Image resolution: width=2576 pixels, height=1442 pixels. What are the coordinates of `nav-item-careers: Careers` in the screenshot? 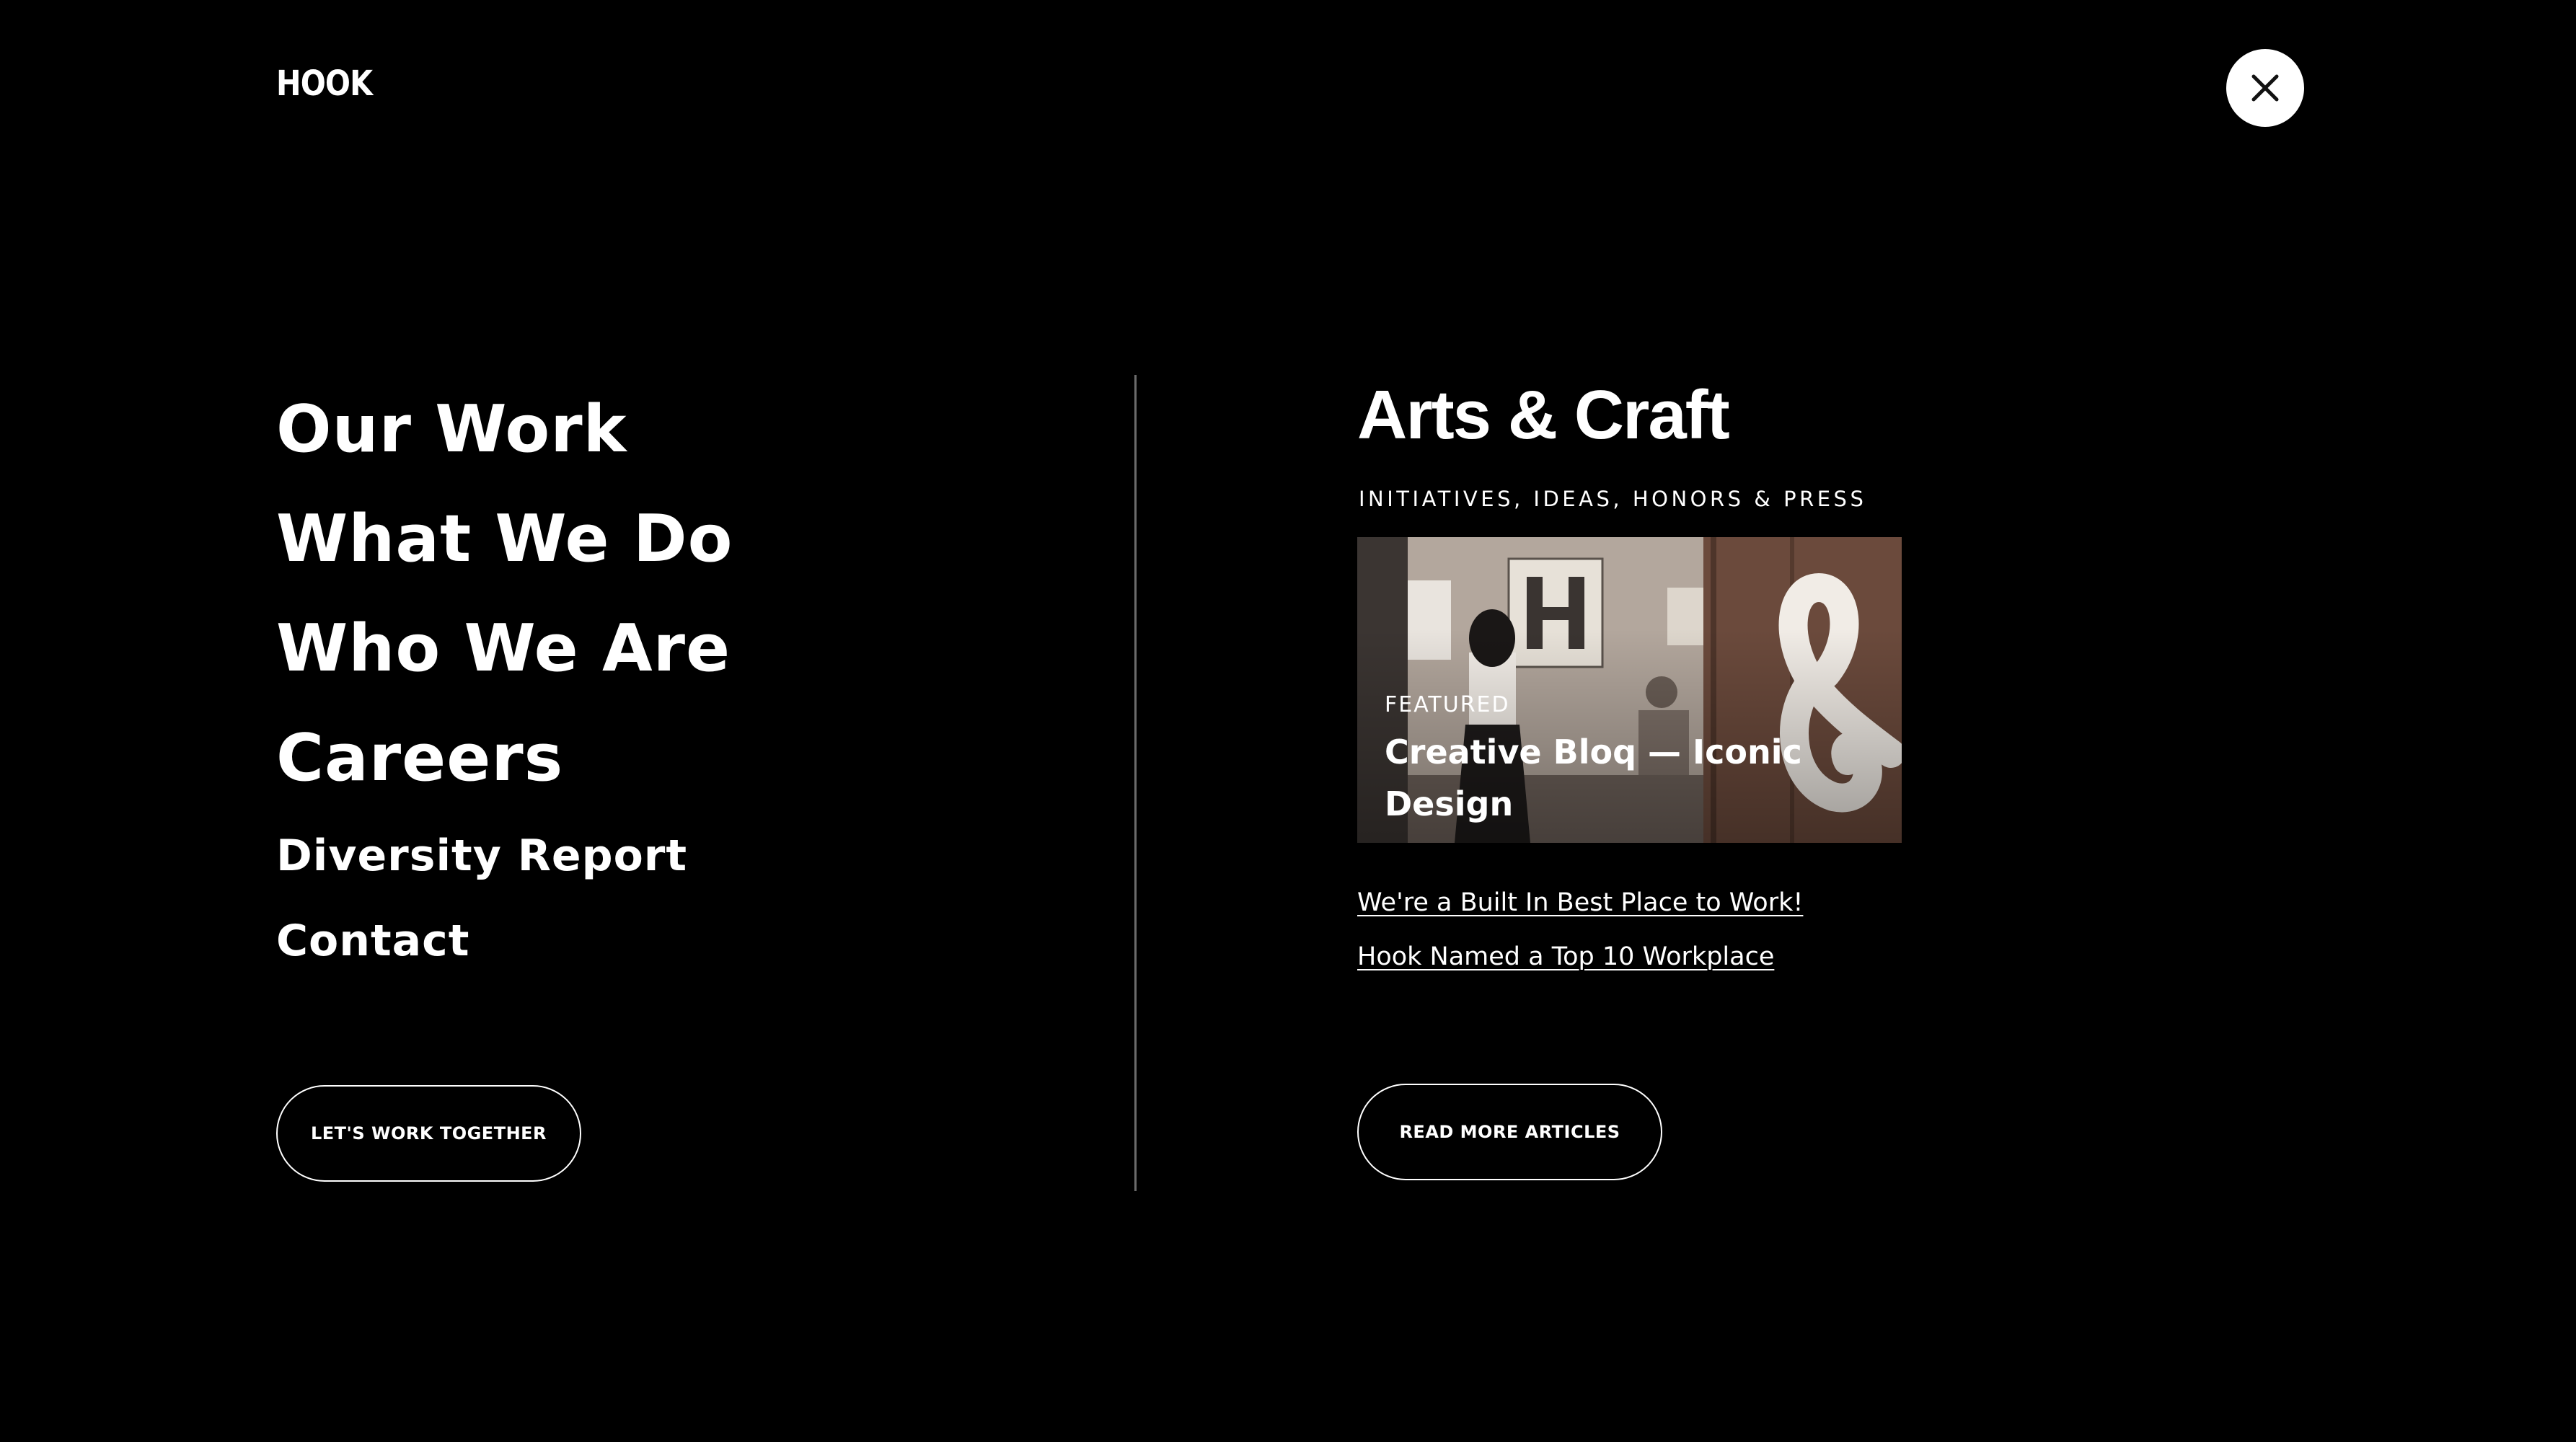 It's located at (504, 758).